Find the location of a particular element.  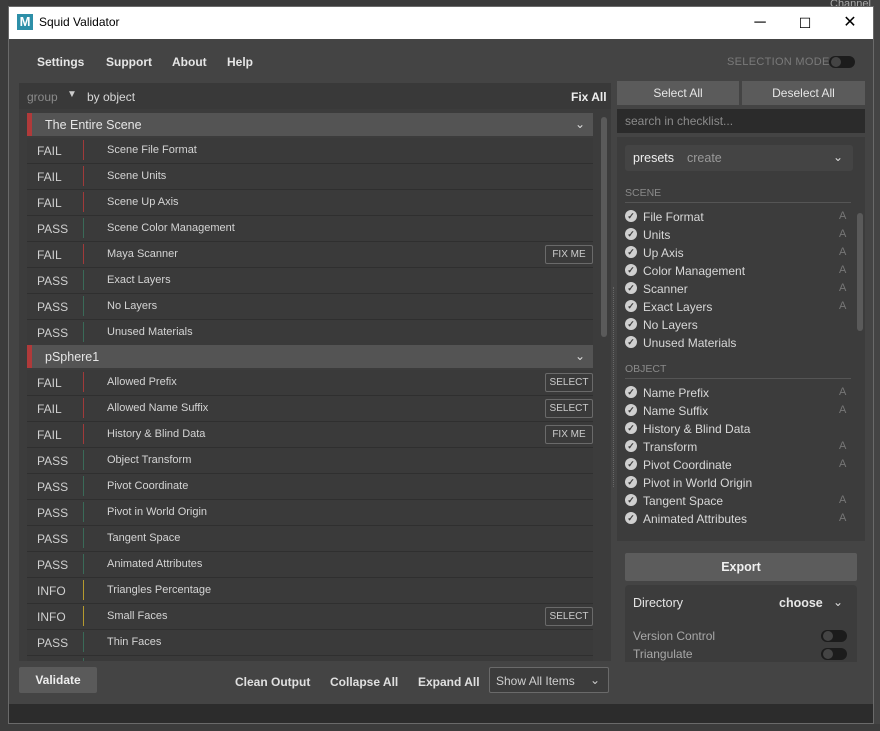

checklist-item: ✓ Pivot in World Origin is located at coordinates (738, 483).